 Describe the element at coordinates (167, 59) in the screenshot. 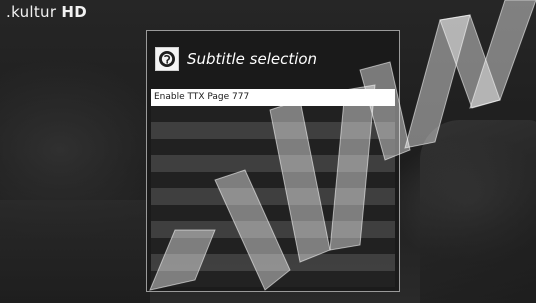

I see `subtitle-icon` at that location.